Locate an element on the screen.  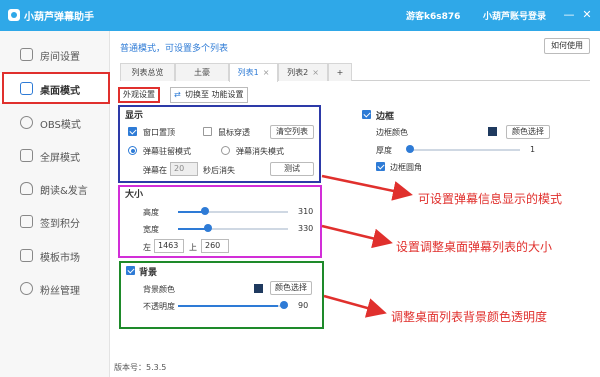
display-annotation: 可设置弹幕信息显示的模式 is located at coordinates (490, 199).